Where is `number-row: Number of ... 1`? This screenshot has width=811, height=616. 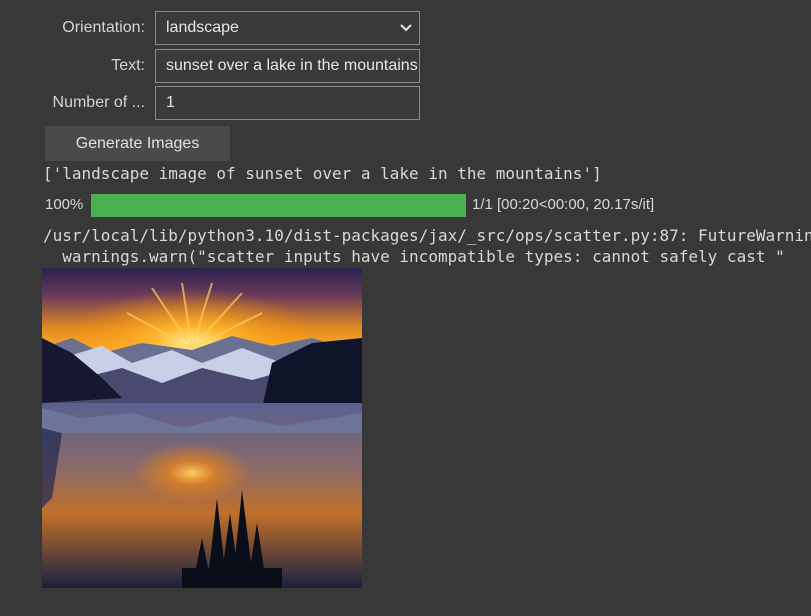 number-row: Number of ... 1 is located at coordinates (405, 103).